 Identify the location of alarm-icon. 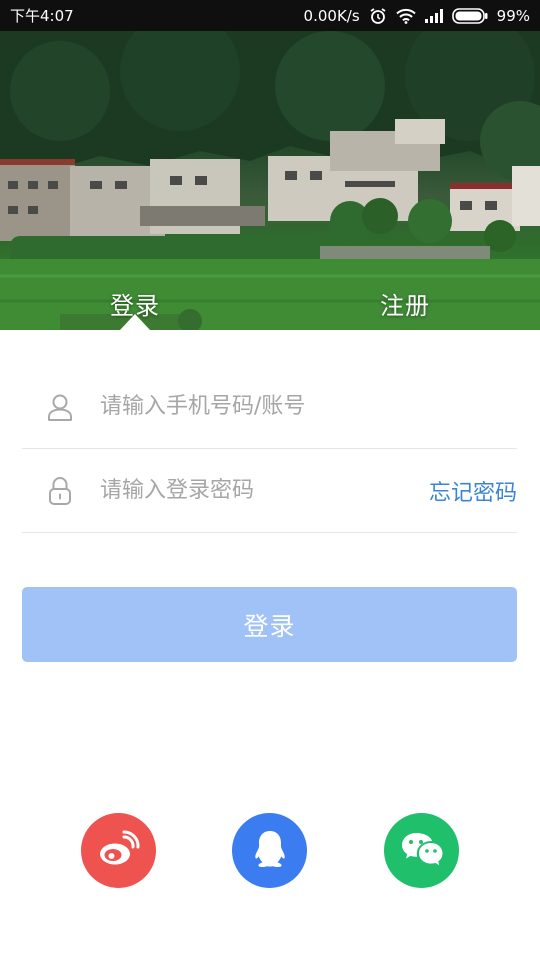
(378, 16).